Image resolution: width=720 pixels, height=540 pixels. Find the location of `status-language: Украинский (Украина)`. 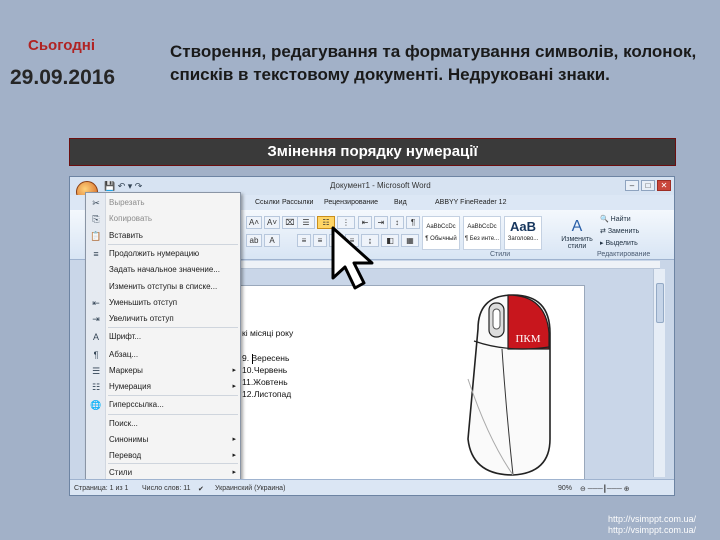

status-language: Украинский (Украина) is located at coordinates (250, 488).